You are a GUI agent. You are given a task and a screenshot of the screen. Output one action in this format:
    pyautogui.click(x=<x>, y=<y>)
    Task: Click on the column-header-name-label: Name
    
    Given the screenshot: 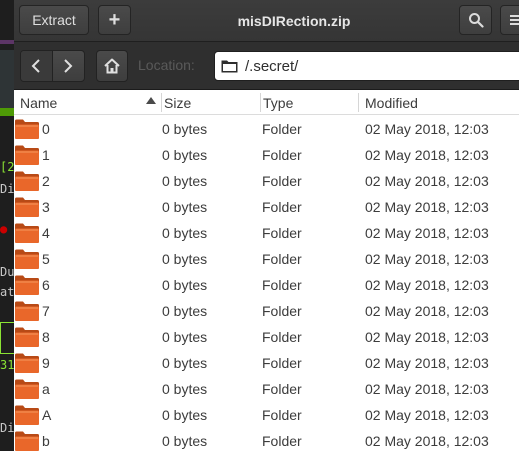 What is the action you would take?
    pyautogui.click(x=39, y=102)
    